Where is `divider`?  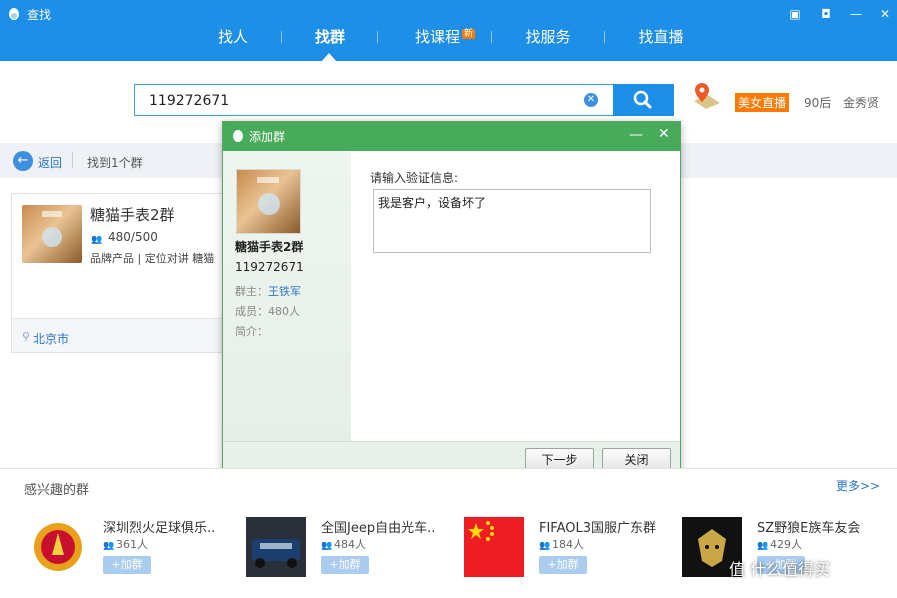
divider is located at coordinates (72, 160).